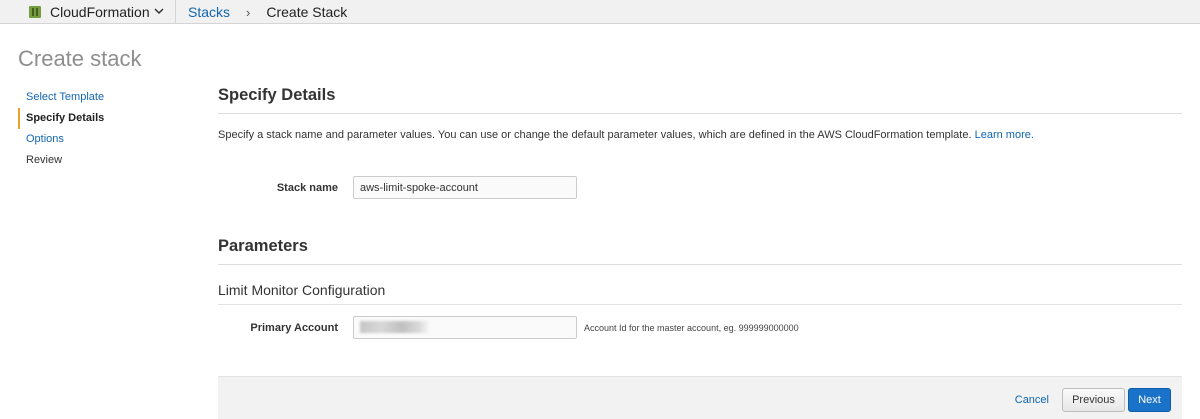 This screenshot has height=419, width=1200. What do you see at coordinates (700, 397) in the screenshot?
I see `wizard-footer: Cancel Previous Next` at bounding box center [700, 397].